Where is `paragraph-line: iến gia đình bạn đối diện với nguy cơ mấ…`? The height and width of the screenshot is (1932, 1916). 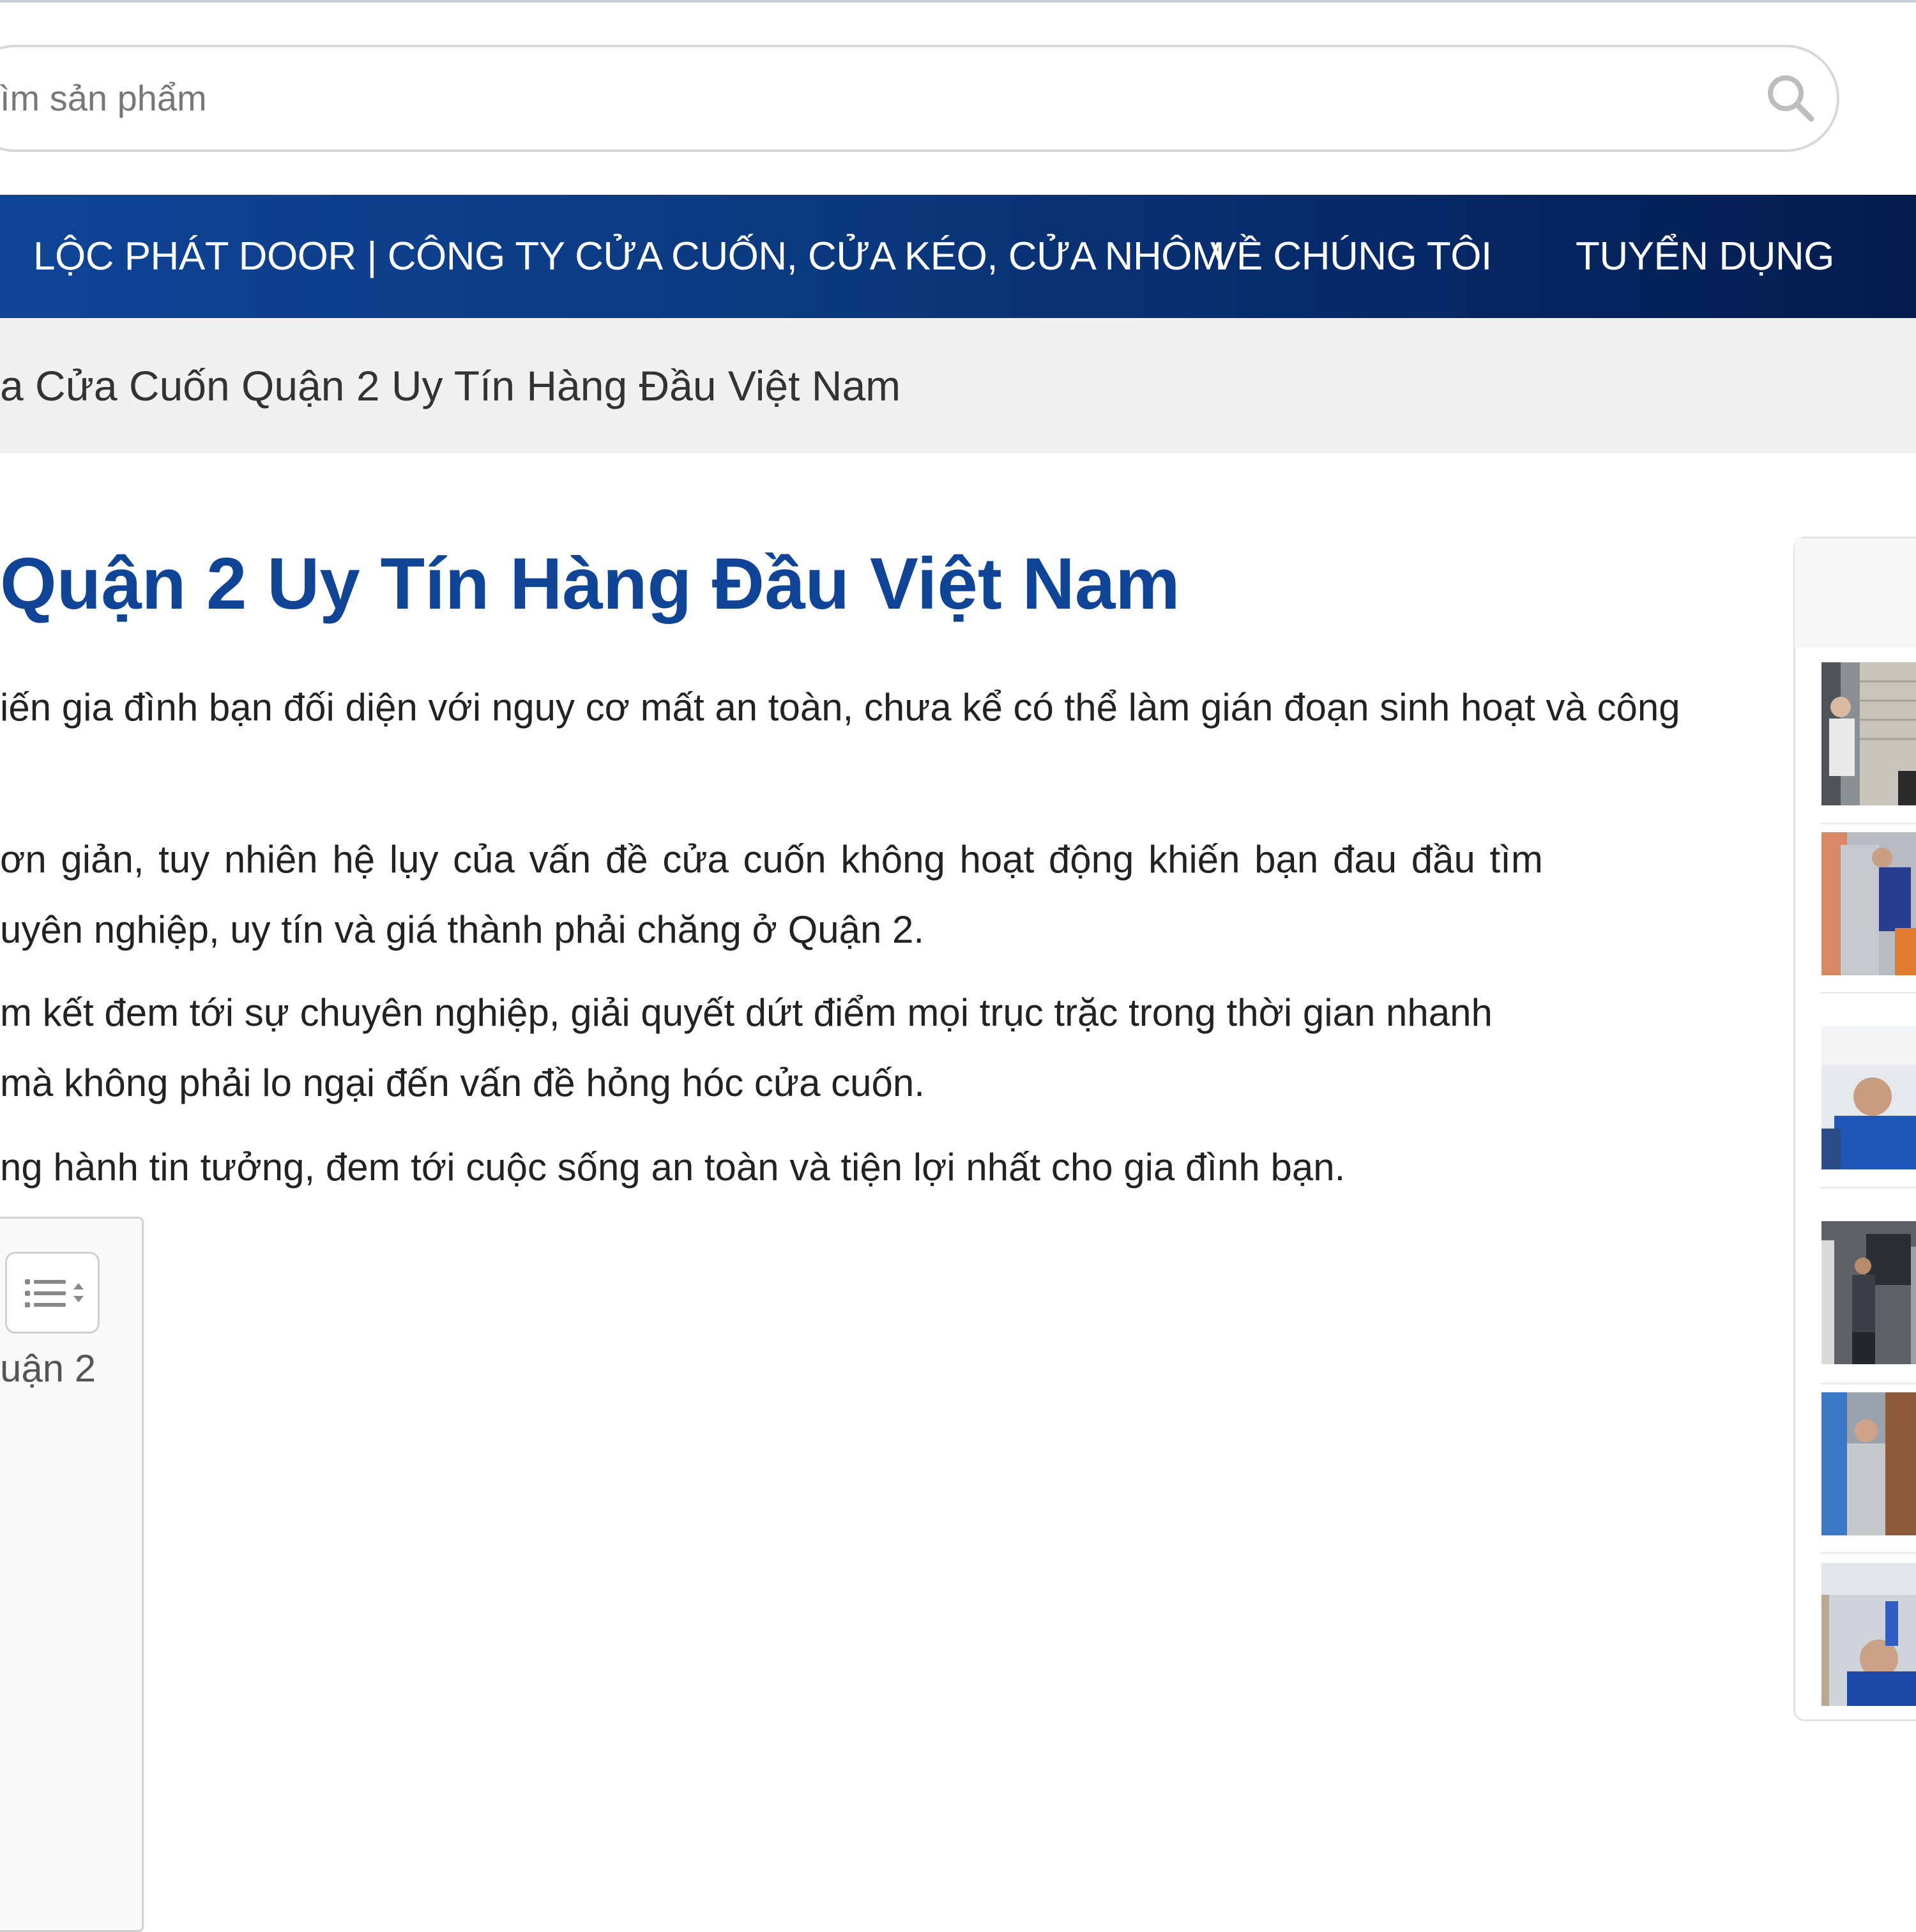 paragraph-line: iến gia đình bạn đối diện với nguy cơ mấ… is located at coordinates (840, 707).